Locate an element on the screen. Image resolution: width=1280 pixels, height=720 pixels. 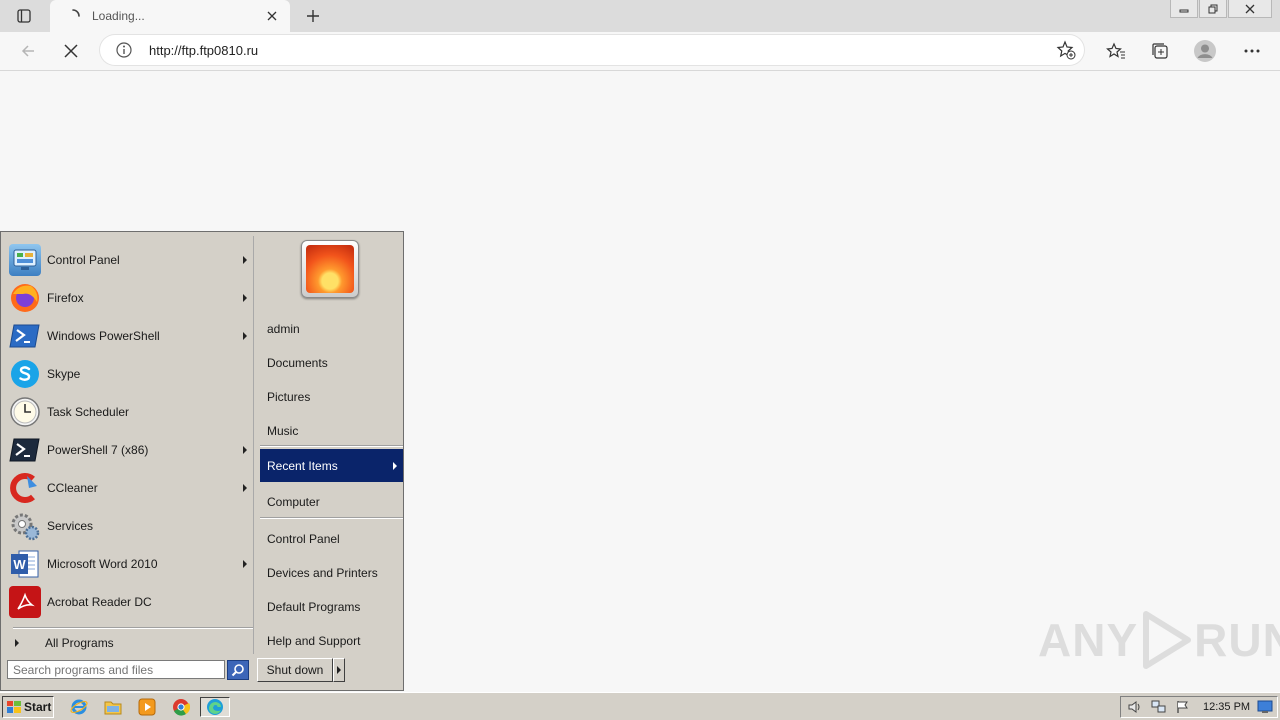
watermark-text-left: ANY is located at coordinates (1088, 640).